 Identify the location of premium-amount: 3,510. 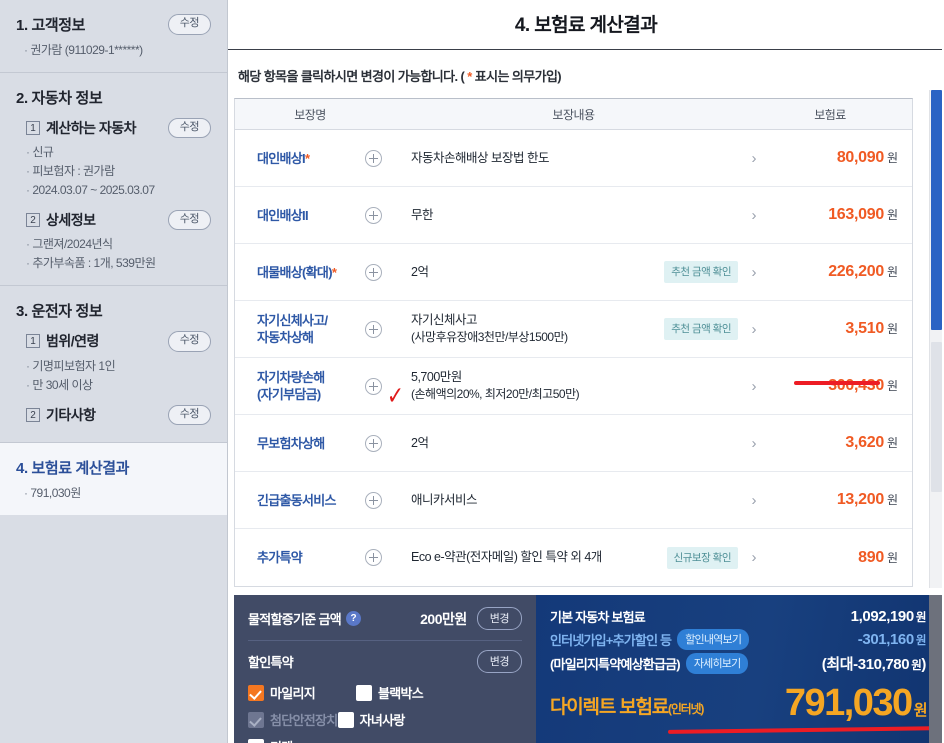
(864, 328).